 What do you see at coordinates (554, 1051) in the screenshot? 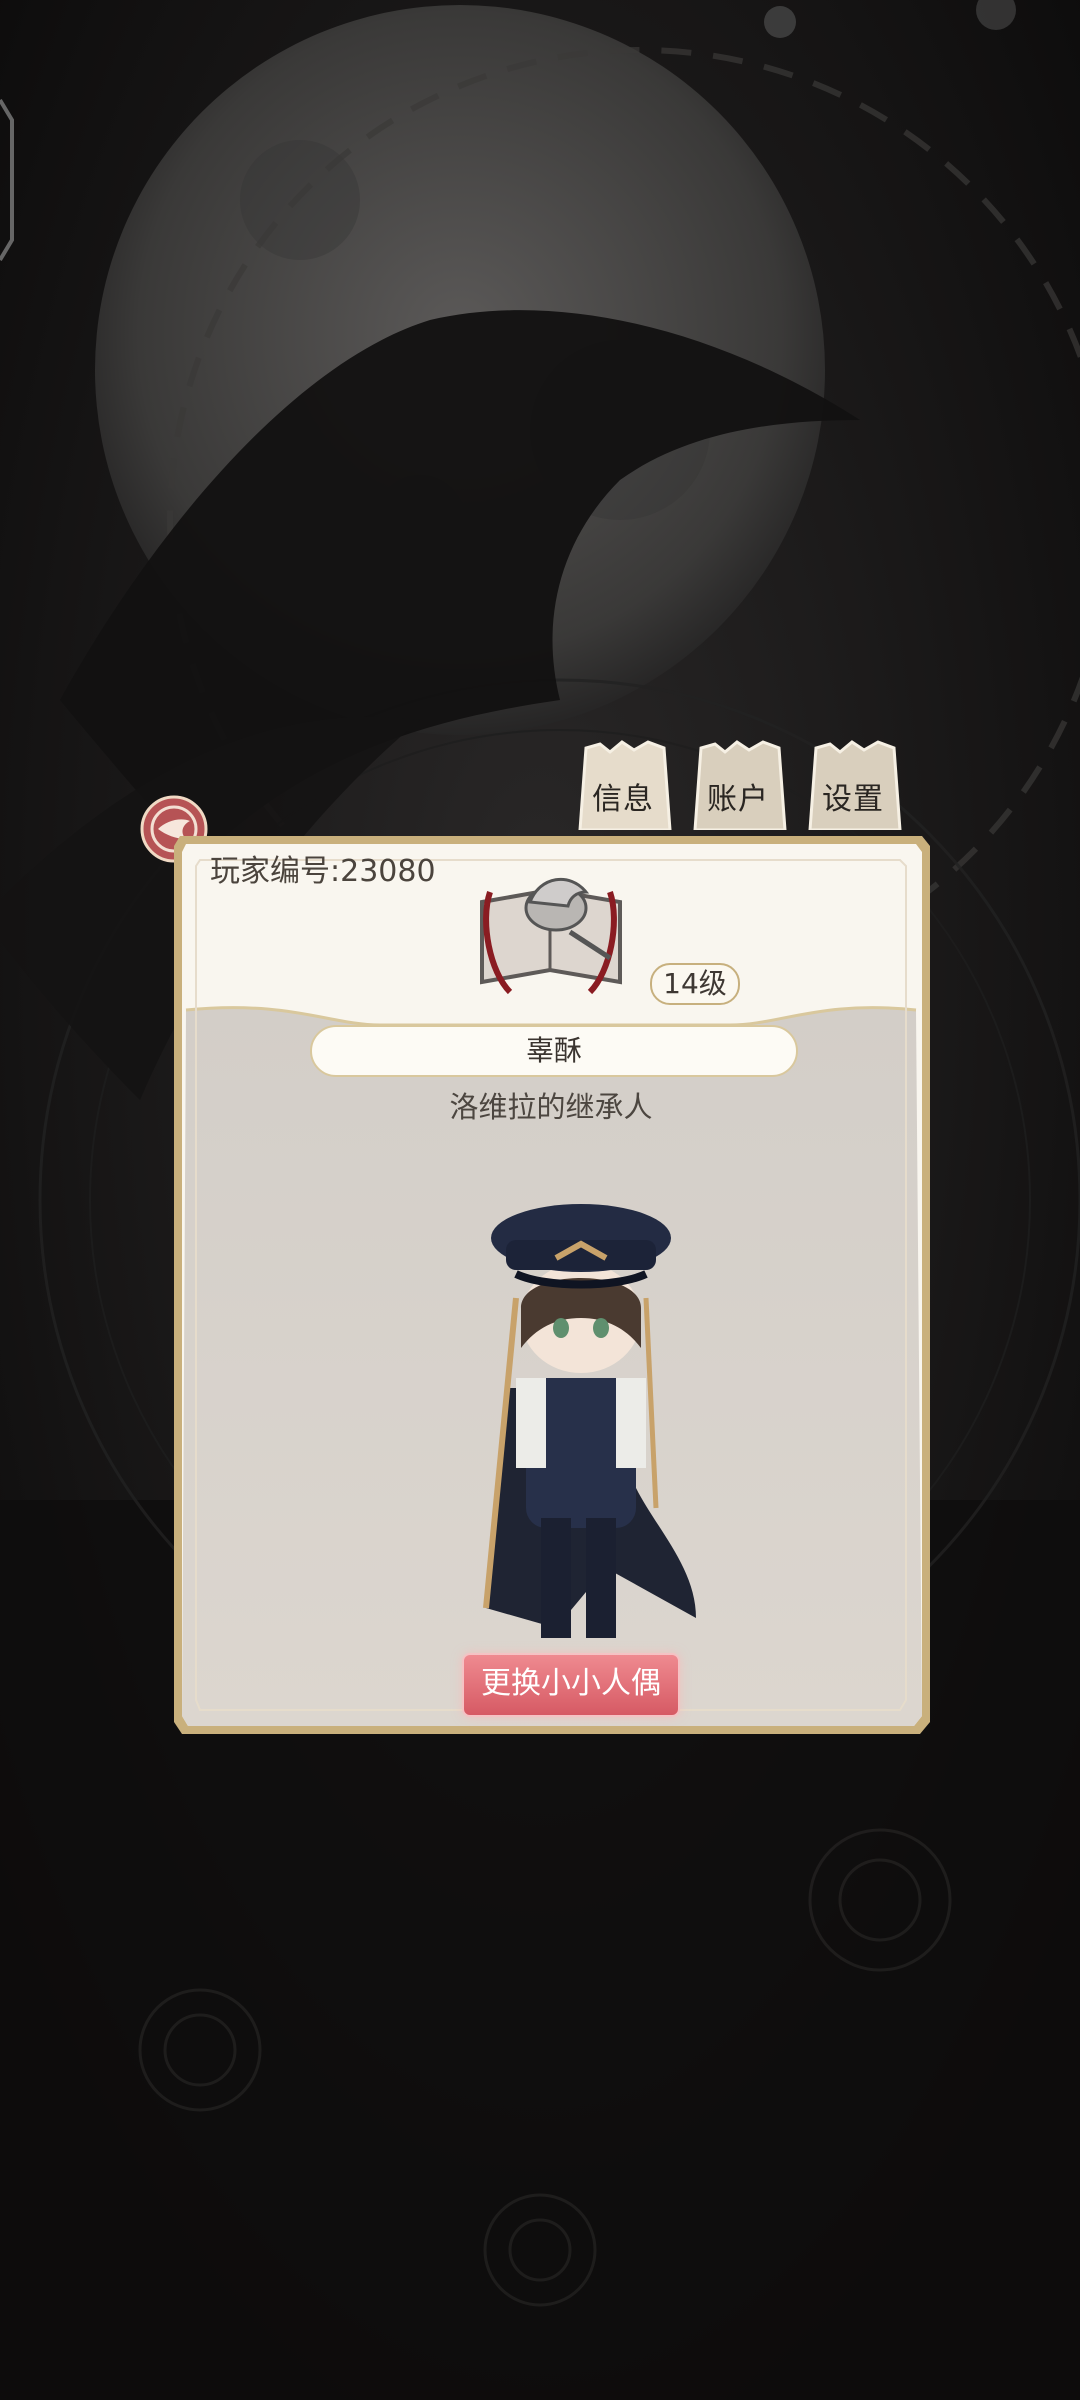
I see `player-name: 辜酥` at bounding box center [554, 1051].